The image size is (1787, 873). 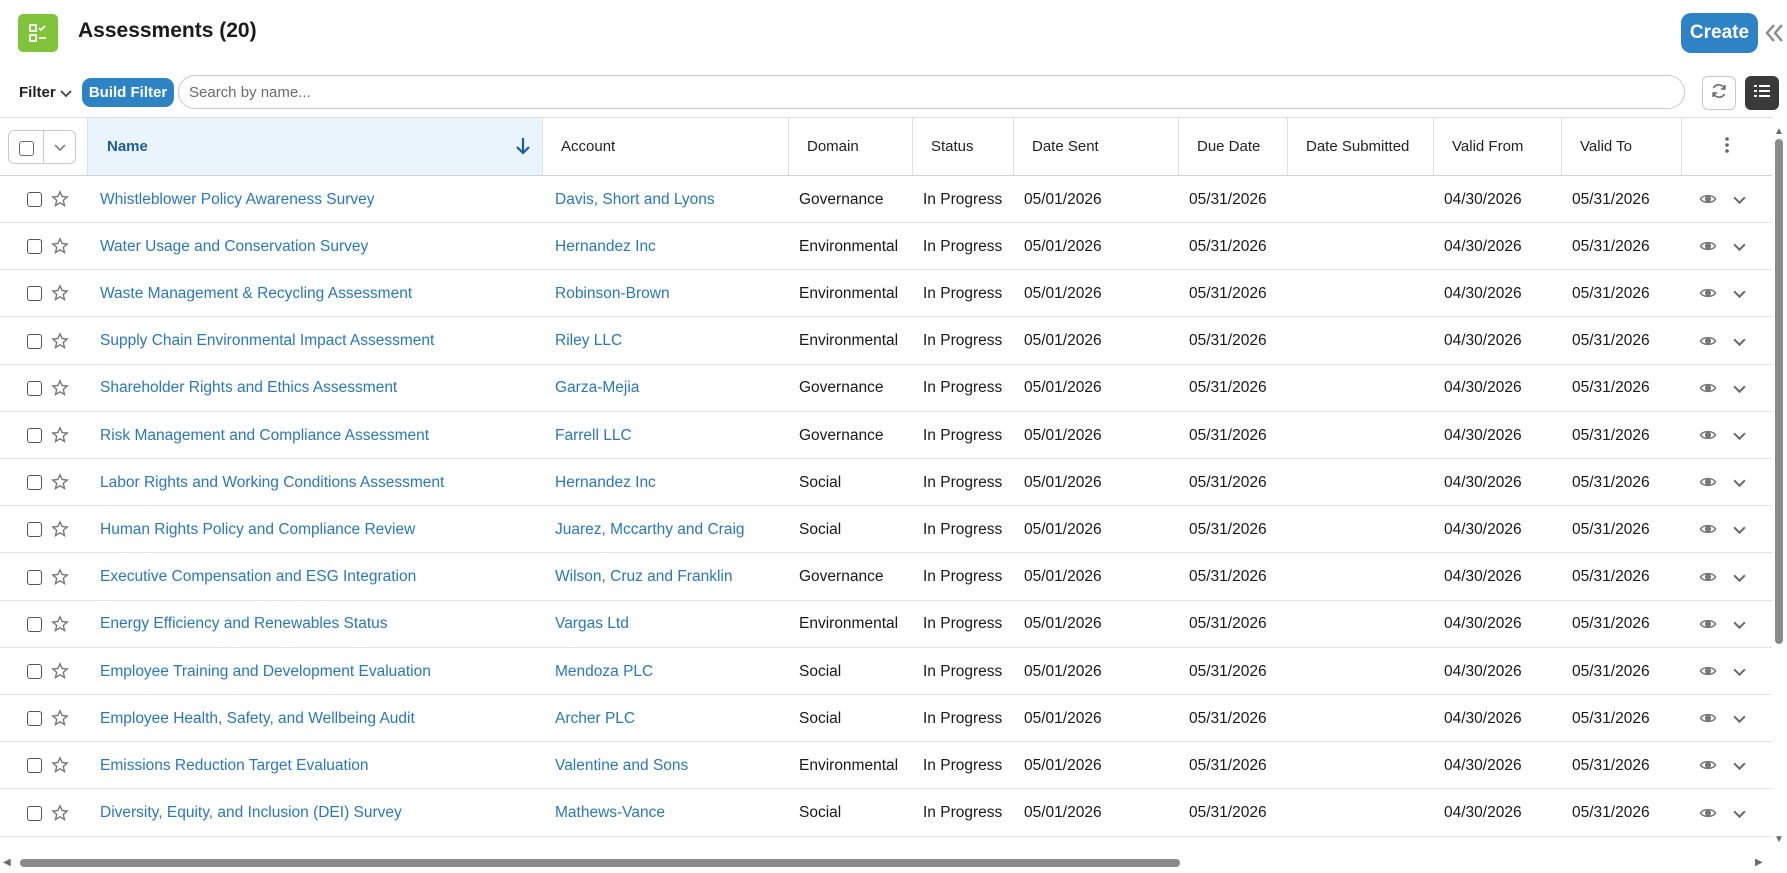 I want to click on account-link: Archer PLC, so click(x=595, y=718).